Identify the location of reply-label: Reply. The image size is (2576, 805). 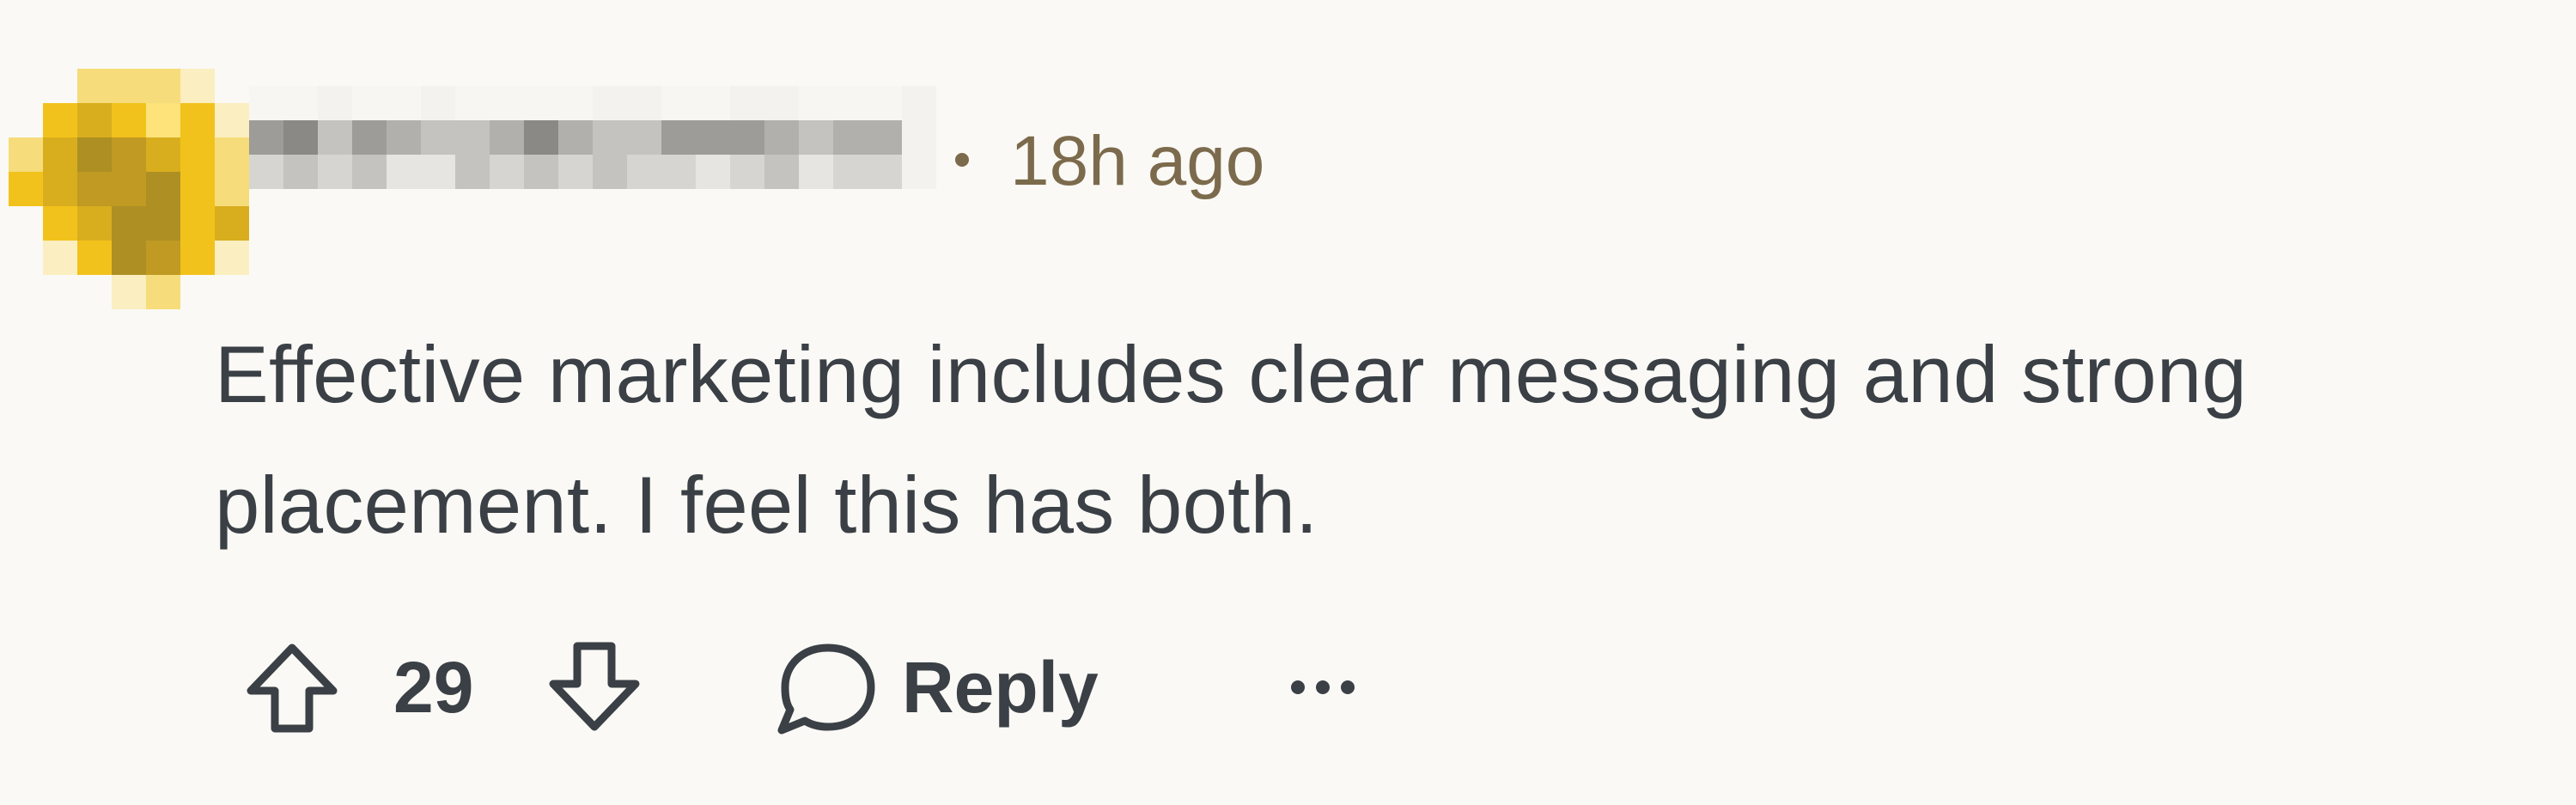
(1000, 687).